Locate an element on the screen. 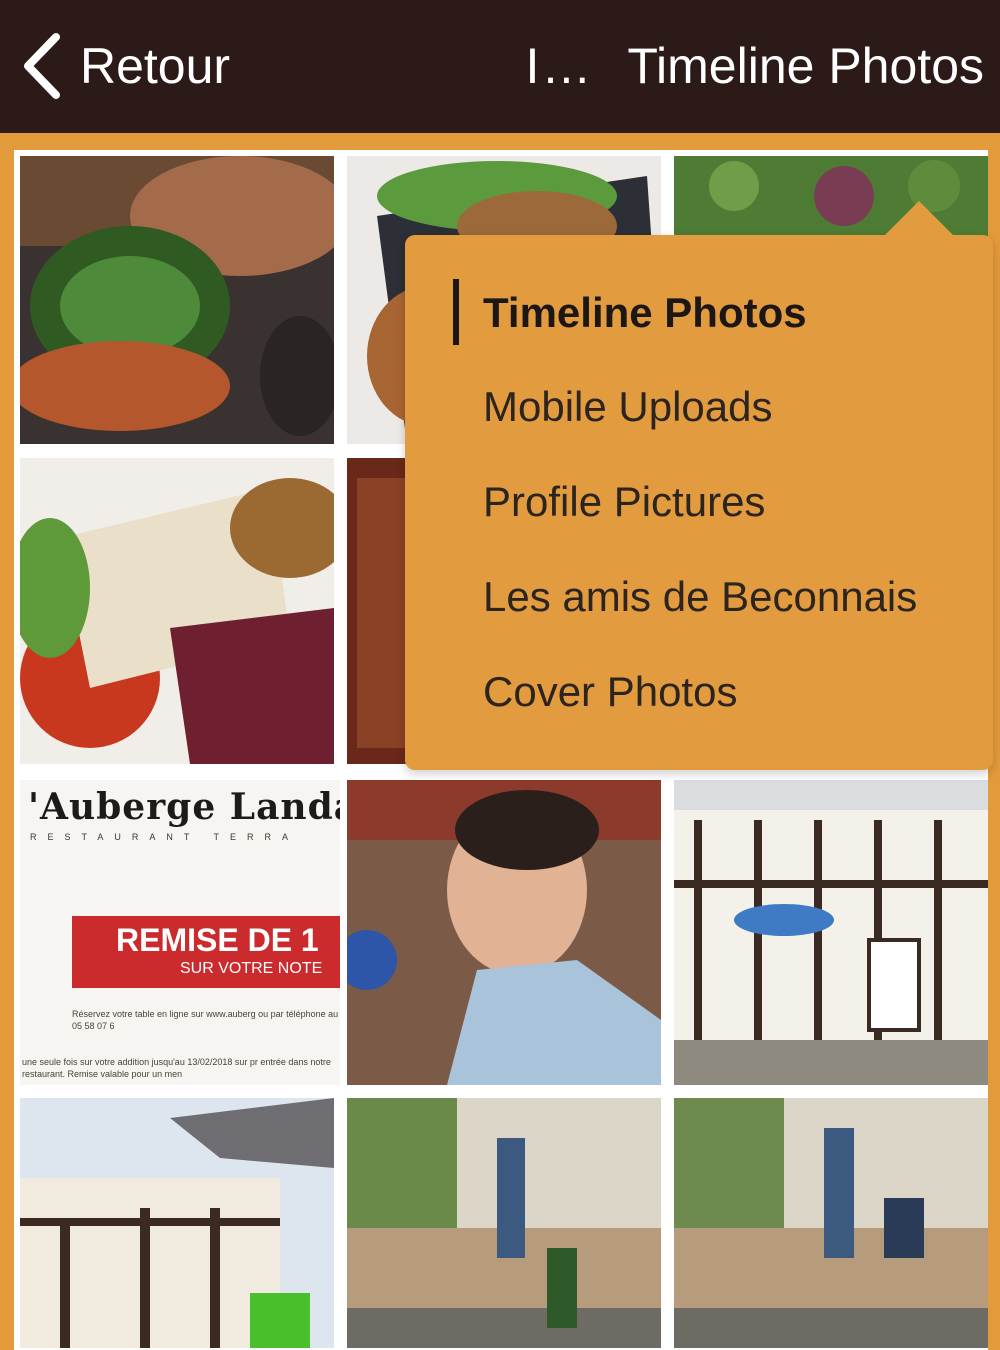 The image size is (1000, 1350). chevron-left-icon is located at coordinates (42, 66).